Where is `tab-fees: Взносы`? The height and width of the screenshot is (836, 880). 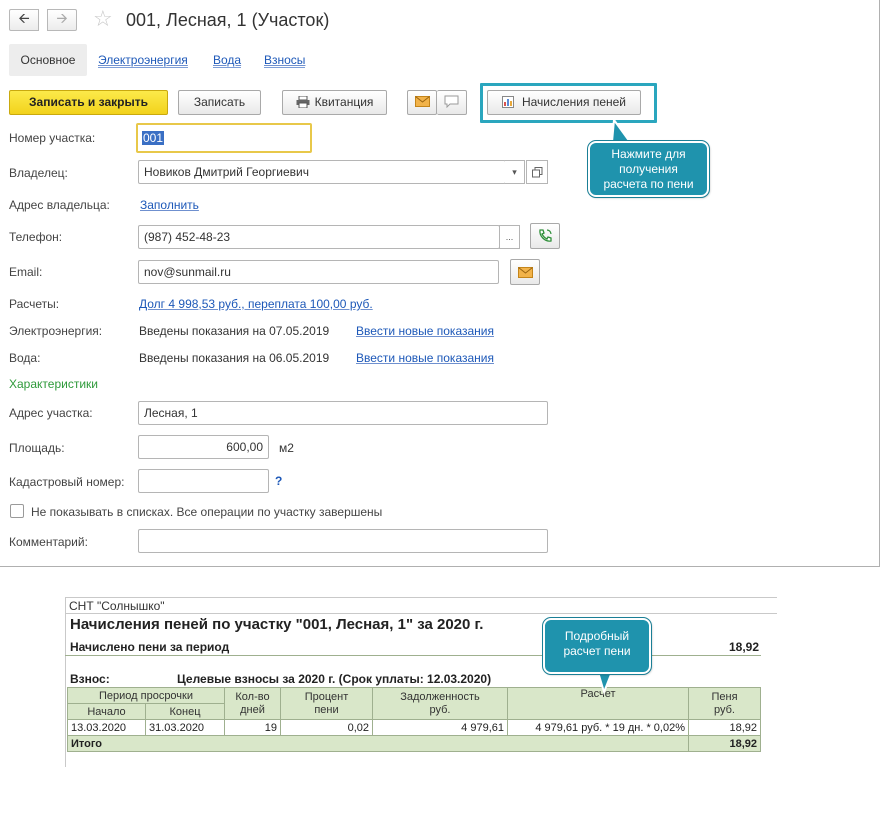
tab-fees: Взносы is located at coordinates (285, 60).